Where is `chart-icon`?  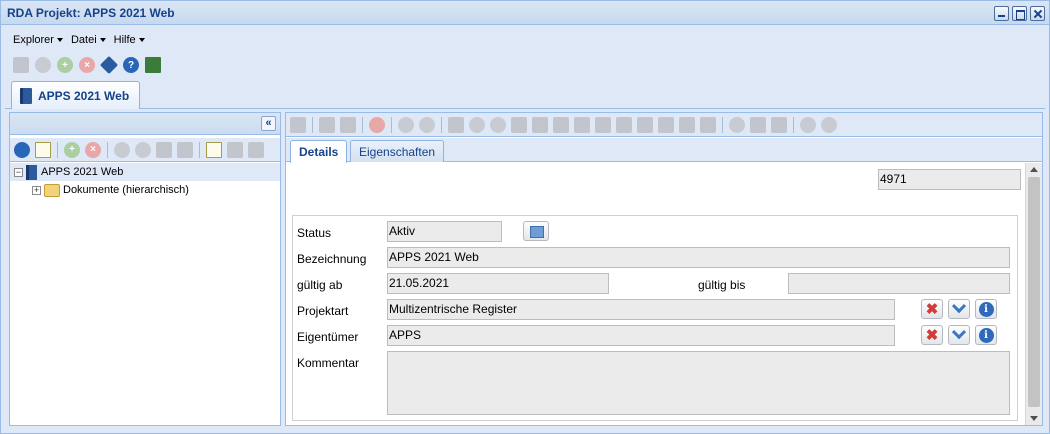 chart-icon is located at coordinates (519, 124).